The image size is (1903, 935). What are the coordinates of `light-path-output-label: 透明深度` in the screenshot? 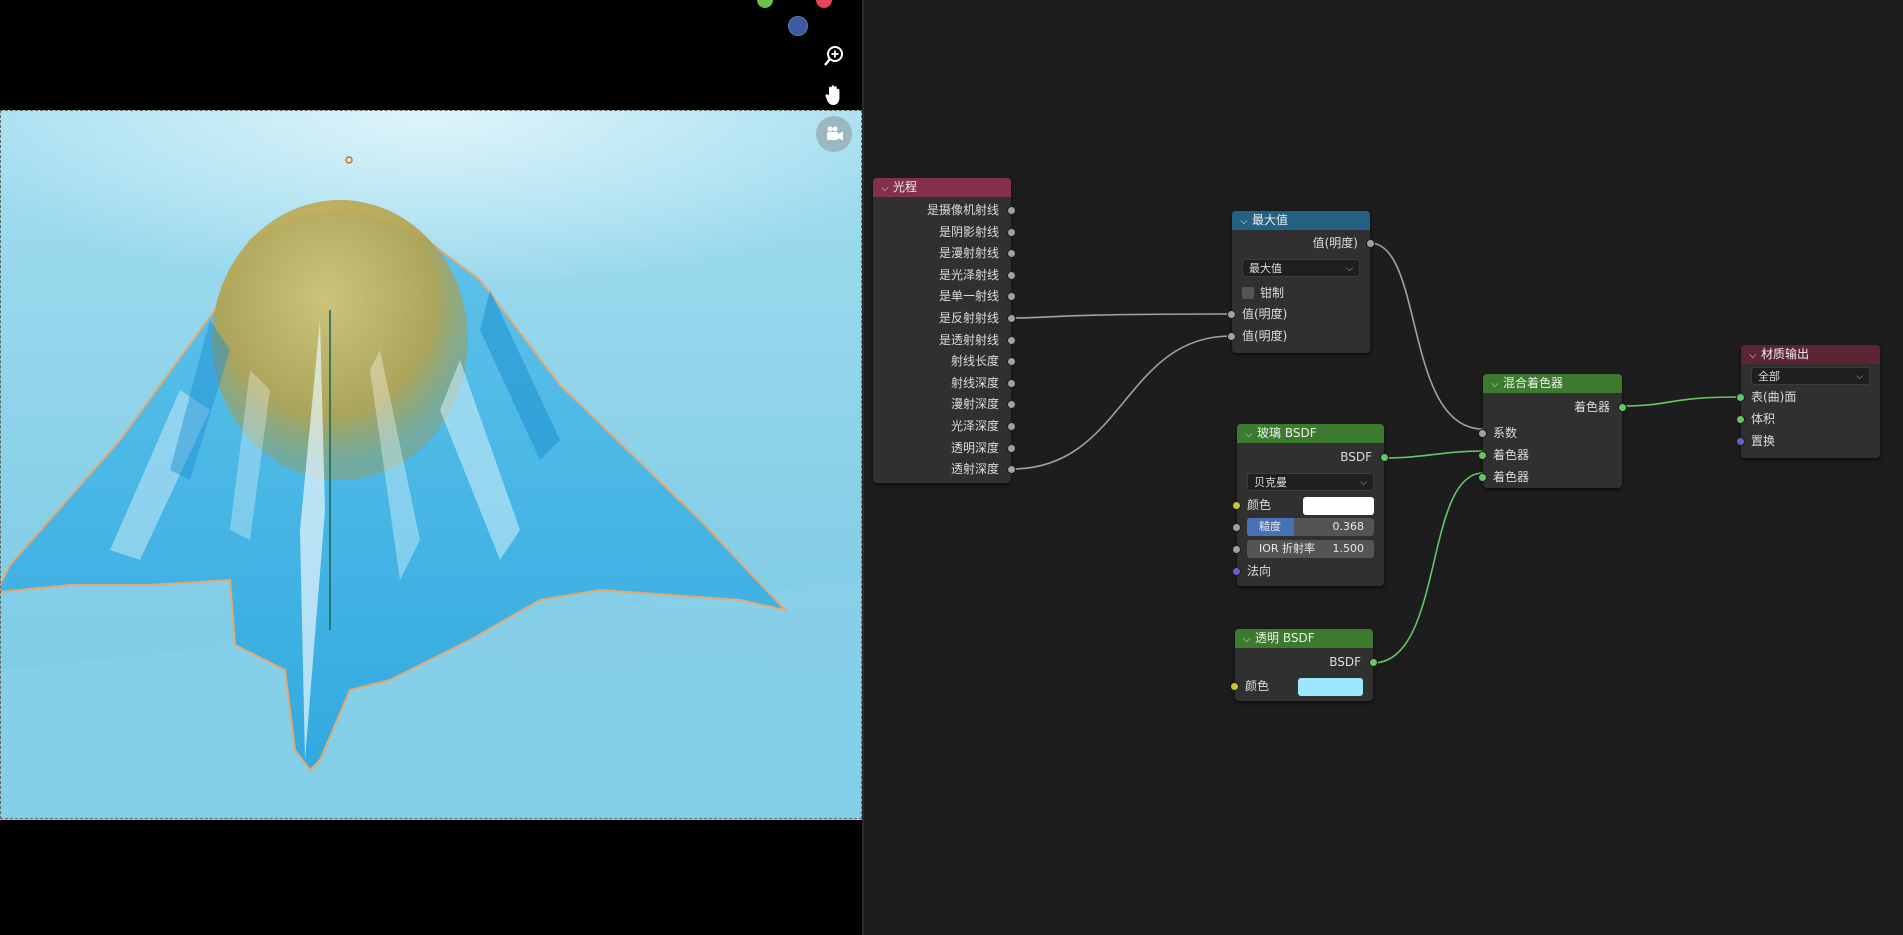 It's located at (974, 447).